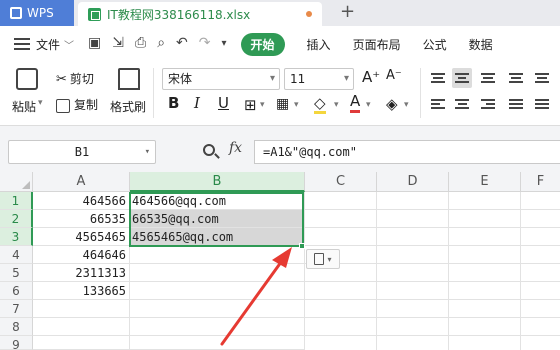  I want to click on row-header-5: 5, so click(16, 273).